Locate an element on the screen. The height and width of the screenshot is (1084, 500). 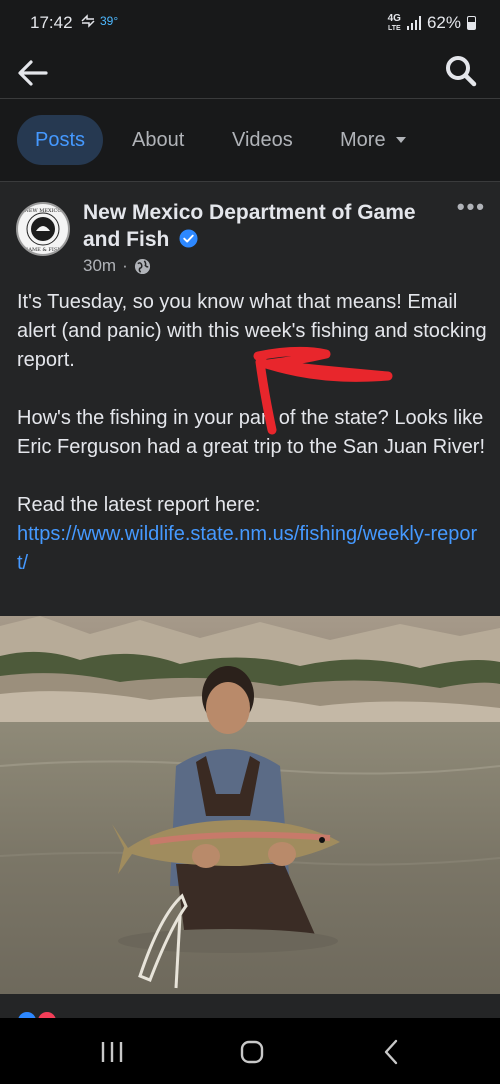
agency-seal-logo: NEW MEXICO GAME & FISH is located at coordinates (43, 229).